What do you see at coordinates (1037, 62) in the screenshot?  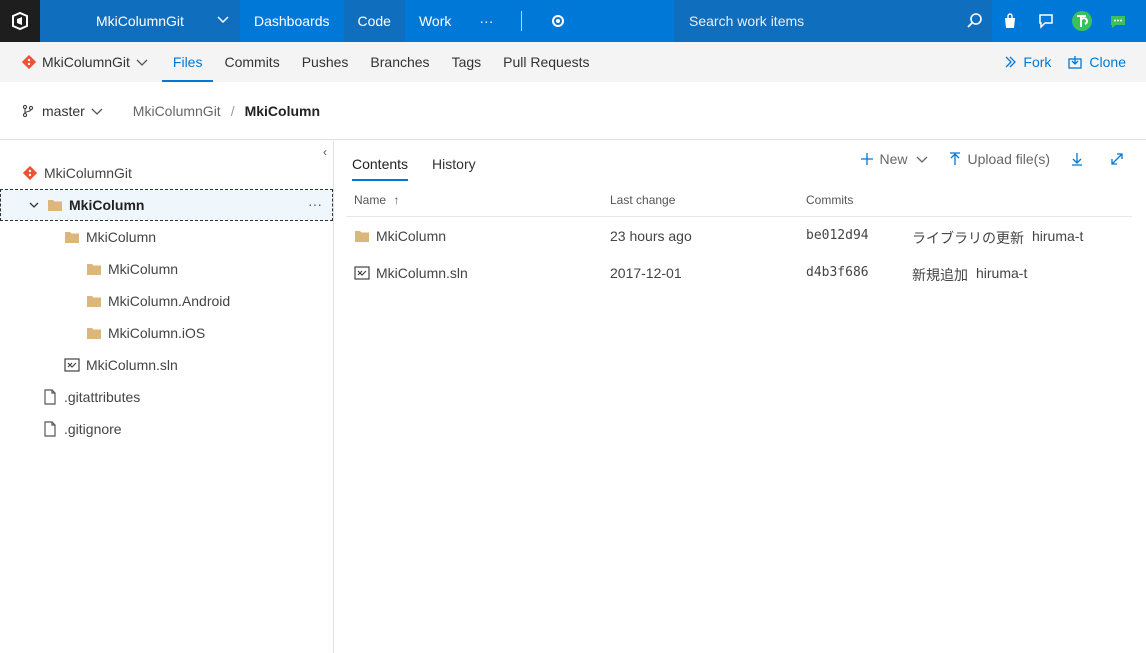 I see `fork-label: Fork` at bounding box center [1037, 62].